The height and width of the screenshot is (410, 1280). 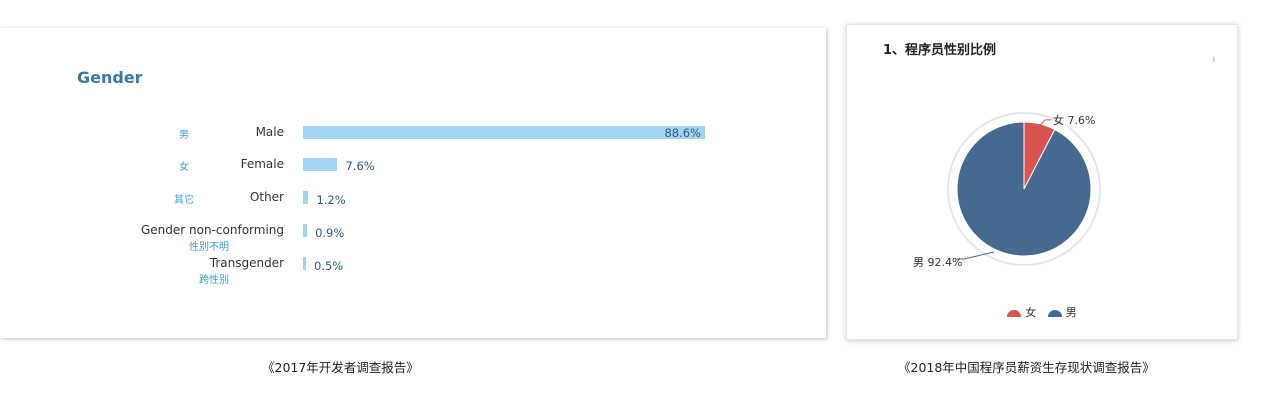 I want to click on legend-item-female: 女, so click(x=1021, y=312).